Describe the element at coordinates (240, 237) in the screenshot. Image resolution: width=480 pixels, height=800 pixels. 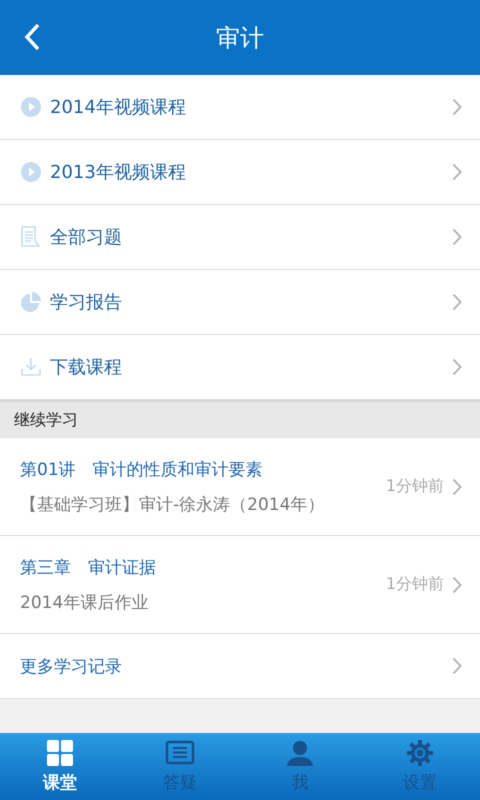
I see `menu-item: 全部习题` at that location.